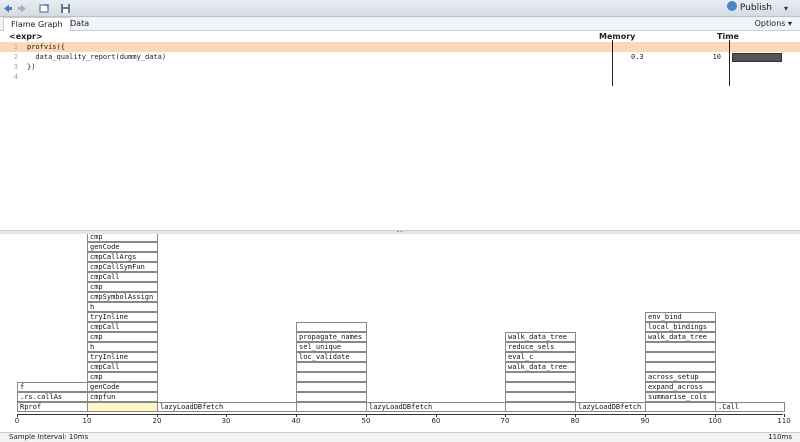 The height and width of the screenshot is (442, 800). Describe the element at coordinates (780, 437) in the screenshot. I see `total-time: 110ms` at that location.